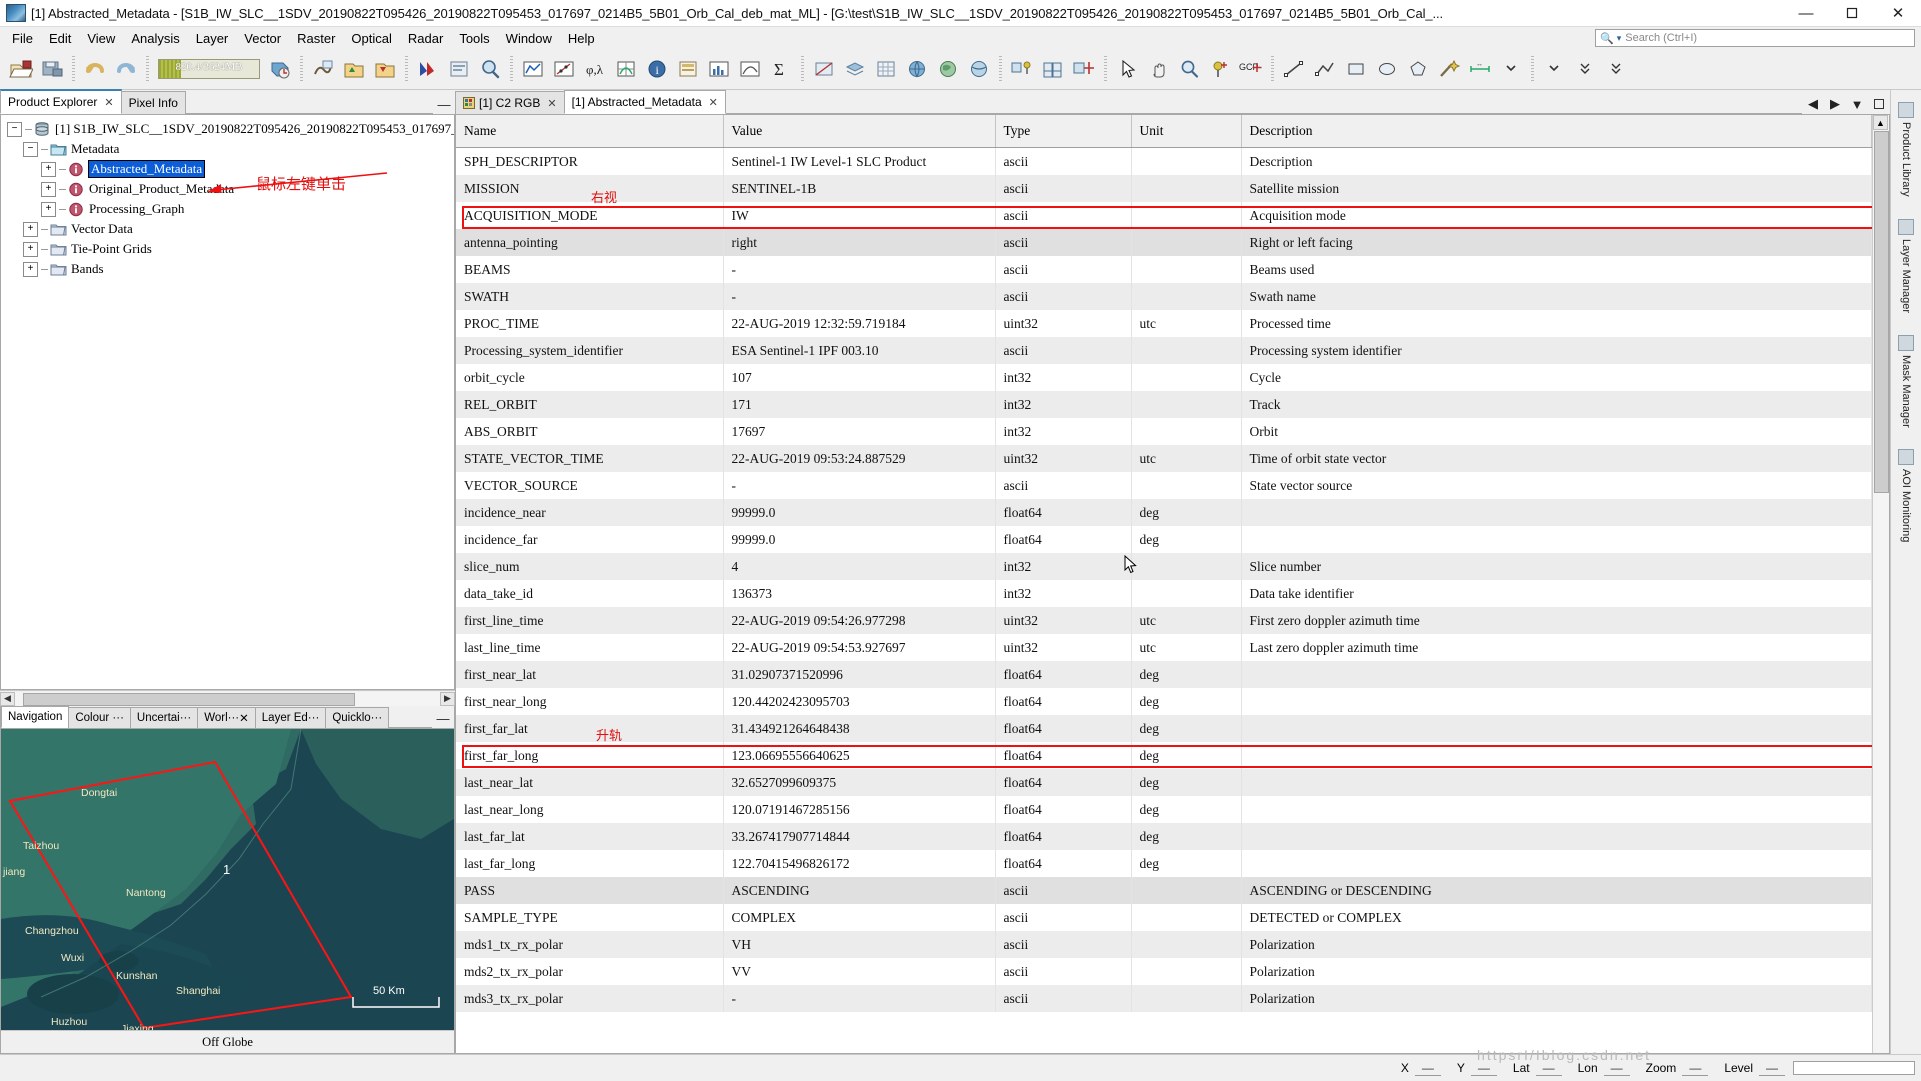  What do you see at coordinates (1755, 38) in the screenshot?
I see `search-input: 🔍 ▾ Search (Ctrl+I)` at bounding box center [1755, 38].